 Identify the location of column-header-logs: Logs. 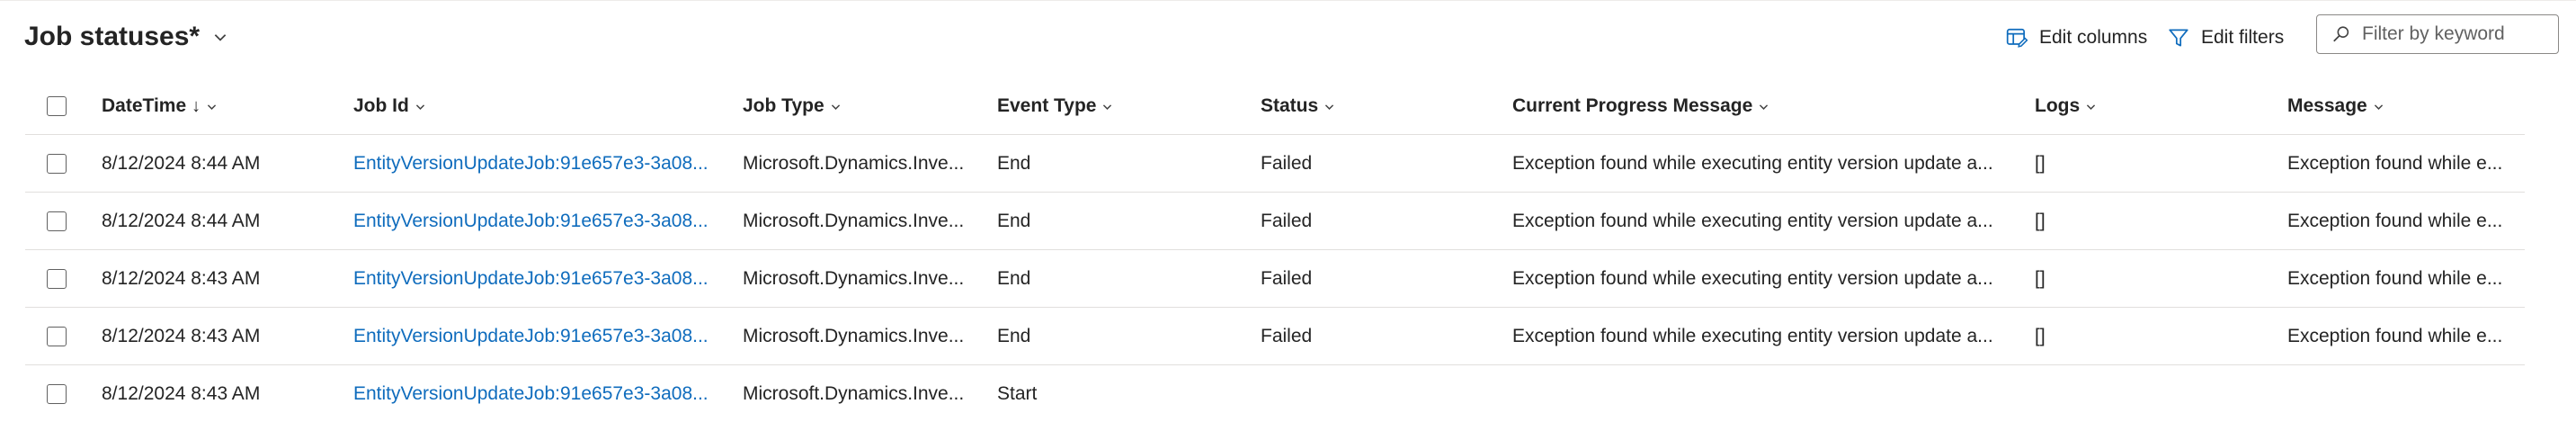
(2066, 106).